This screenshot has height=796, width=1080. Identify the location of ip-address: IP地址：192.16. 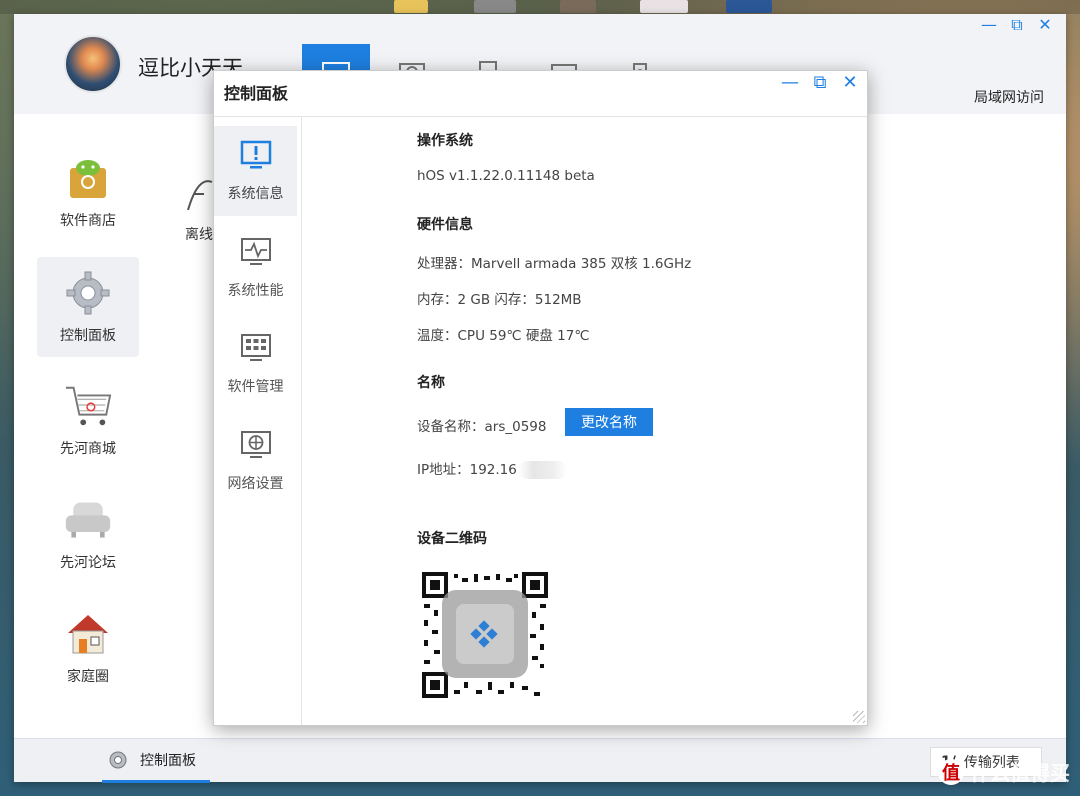
(492, 468).